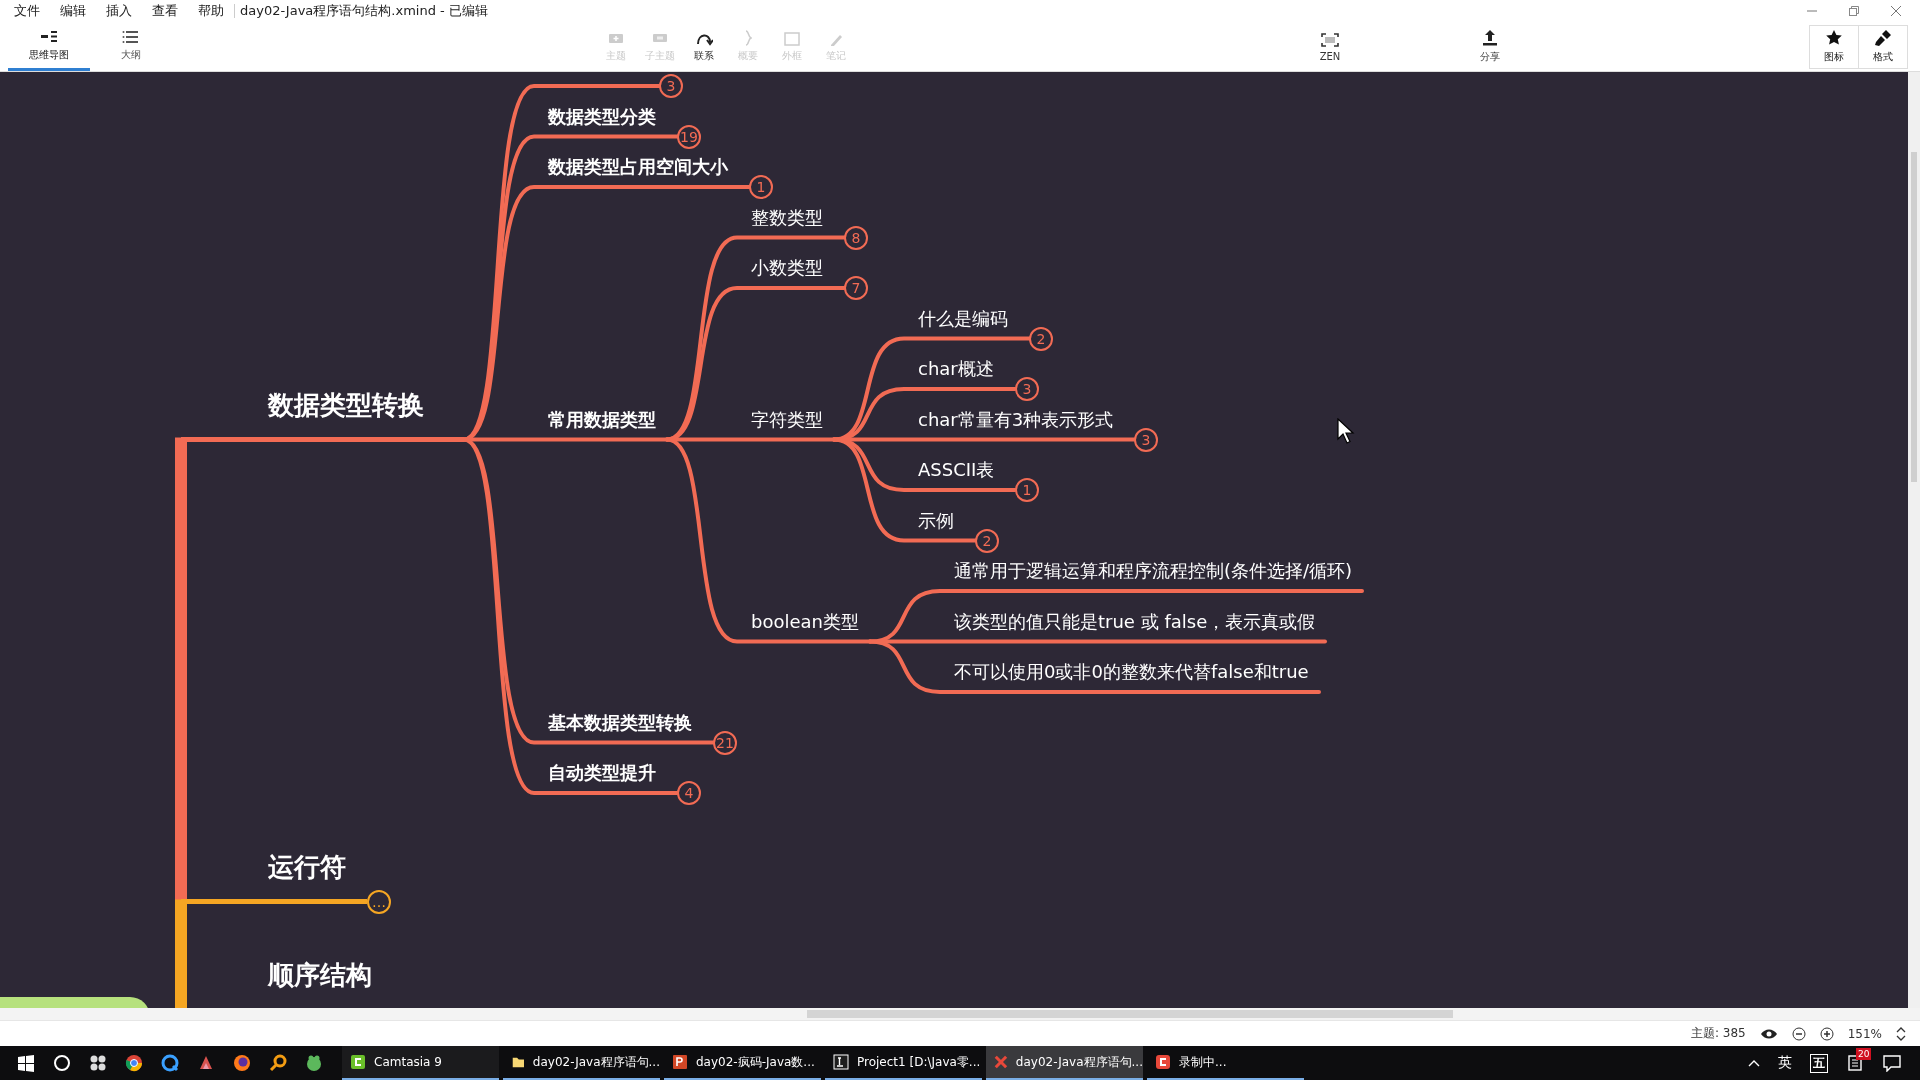  What do you see at coordinates (620, 722) in the screenshot?
I see `topic-label: 基本数据类型转换` at bounding box center [620, 722].